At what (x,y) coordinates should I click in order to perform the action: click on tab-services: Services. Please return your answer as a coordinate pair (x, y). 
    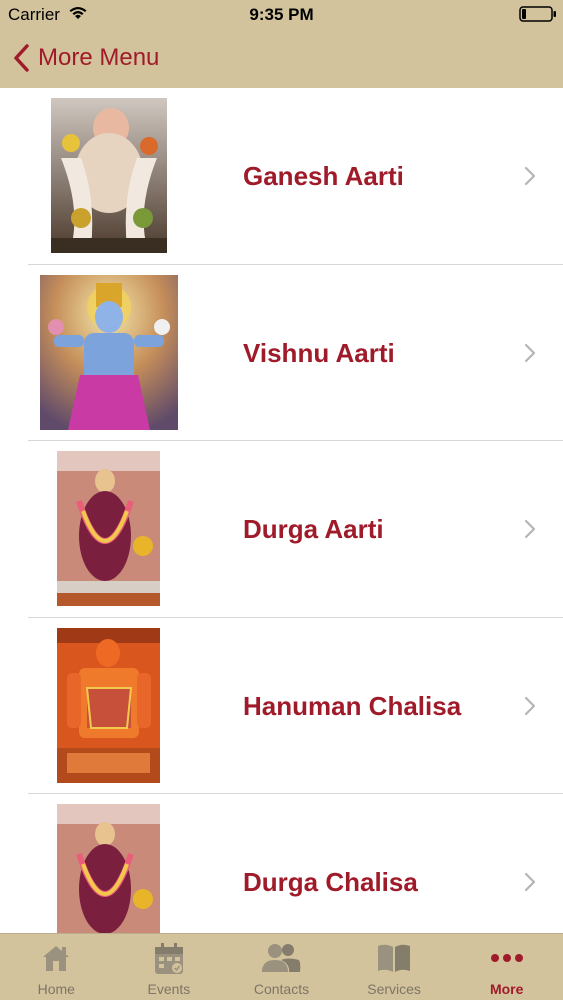
    Looking at the image, I should click on (394, 967).